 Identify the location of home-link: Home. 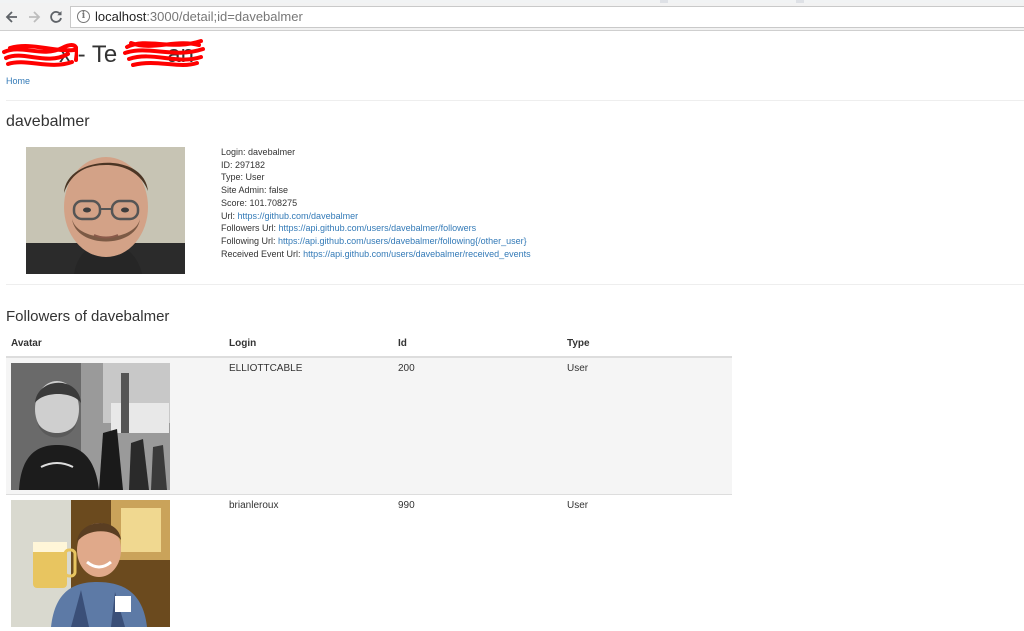
(18, 81).